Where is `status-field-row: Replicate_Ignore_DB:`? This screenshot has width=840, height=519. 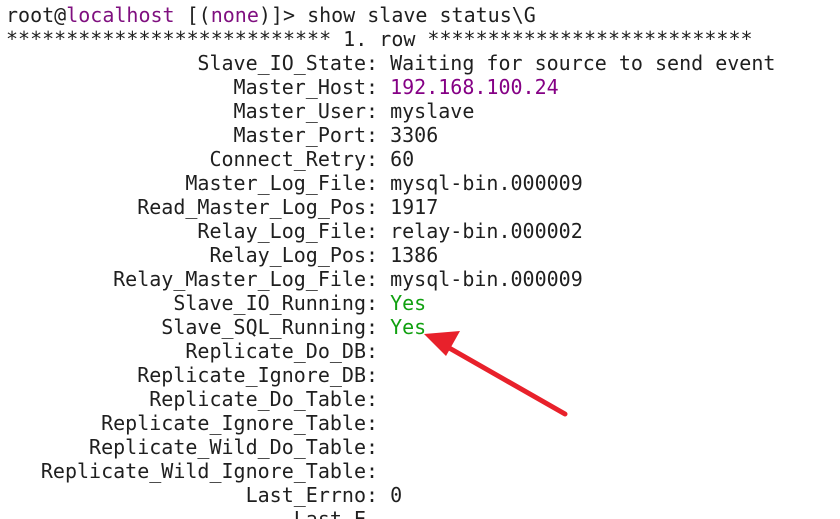
status-field-row: Replicate_Ignore_DB: is located at coordinates (421, 375).